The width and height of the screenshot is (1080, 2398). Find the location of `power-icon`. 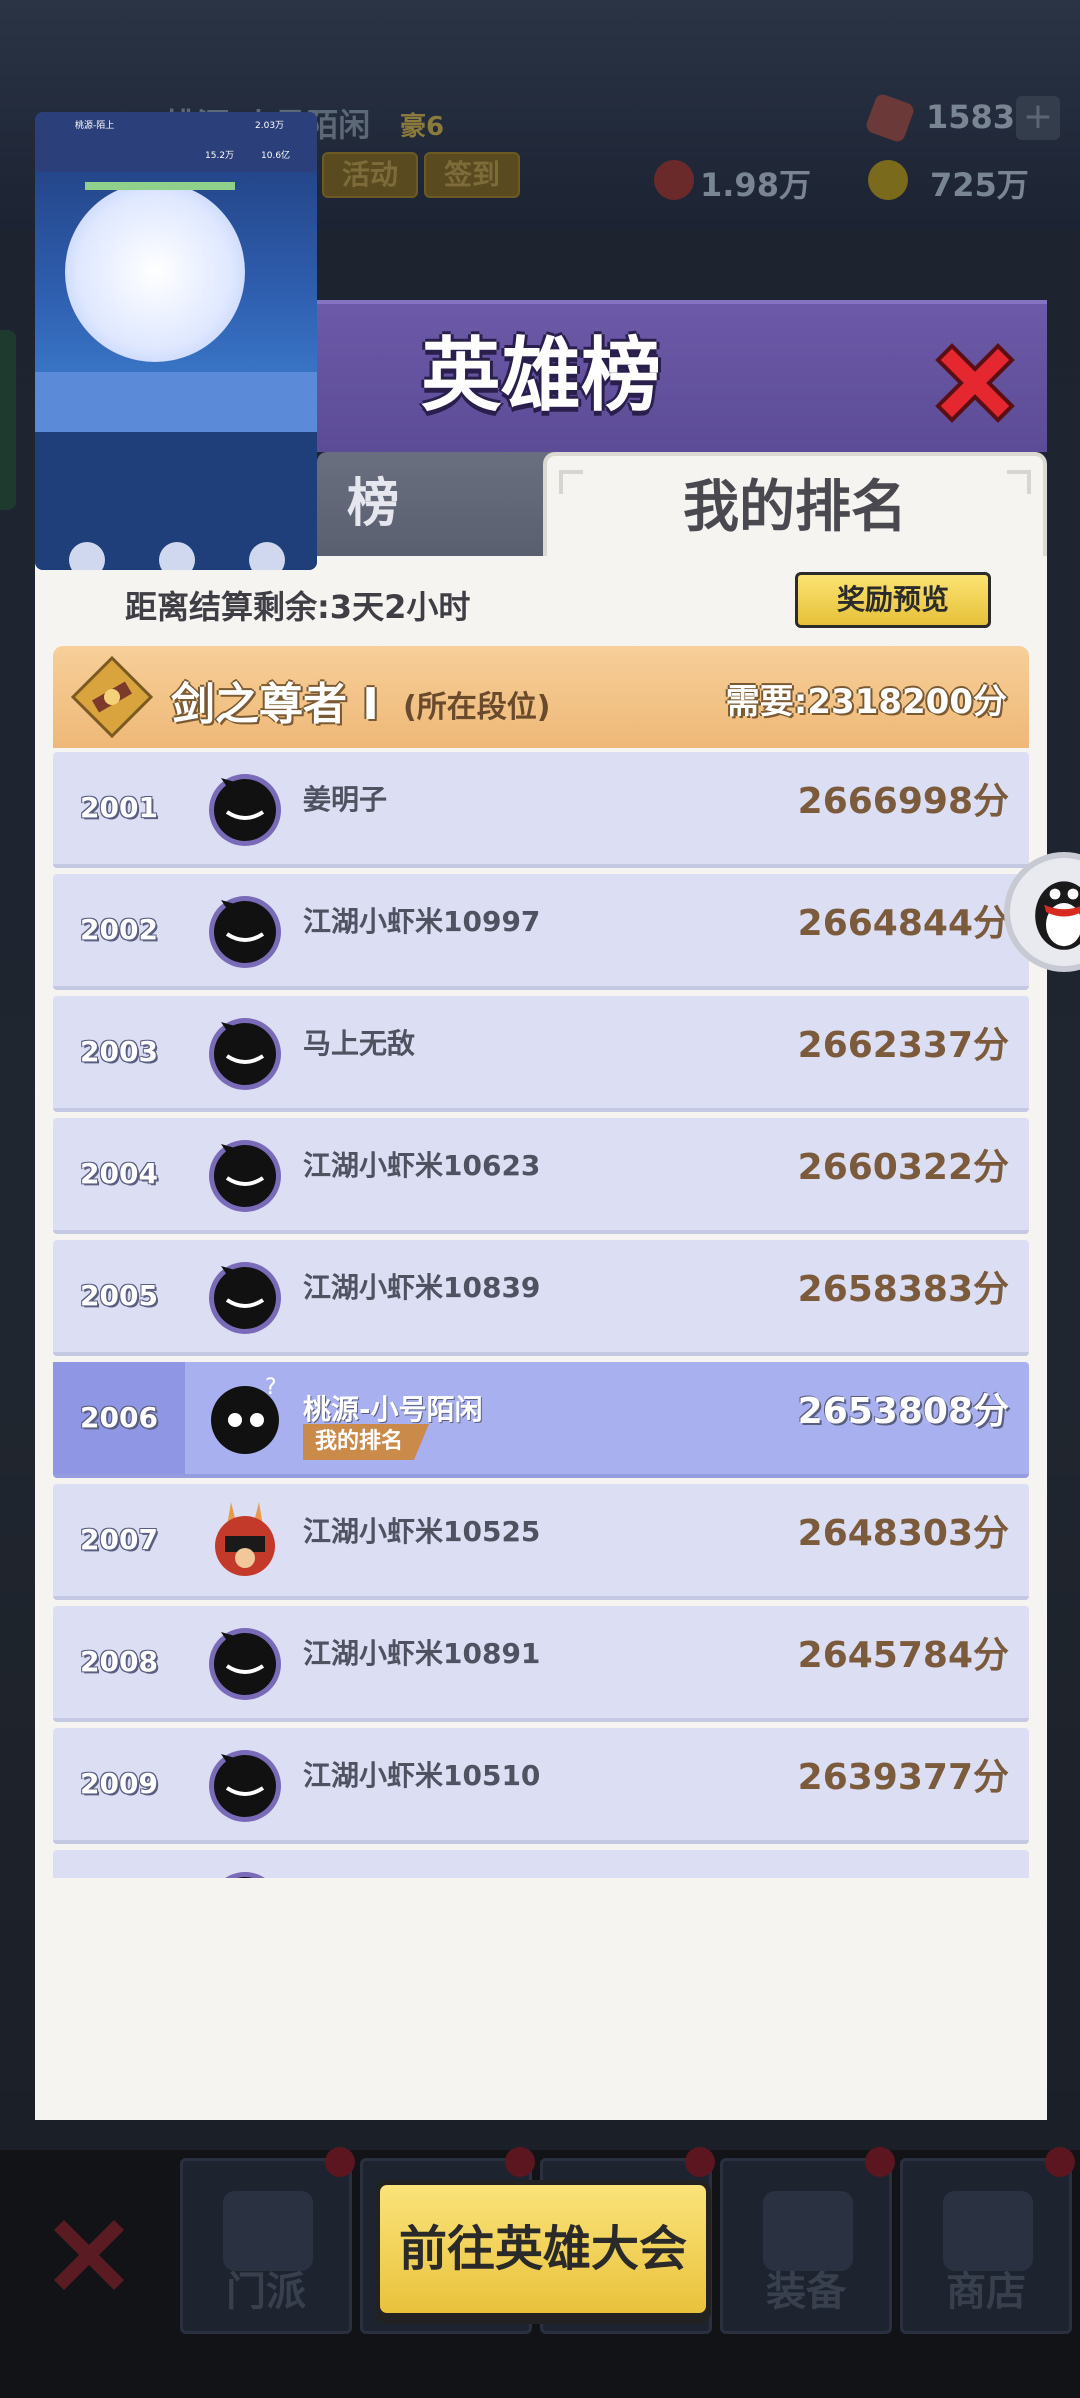

power-icon is located at coordinates (674, 180).